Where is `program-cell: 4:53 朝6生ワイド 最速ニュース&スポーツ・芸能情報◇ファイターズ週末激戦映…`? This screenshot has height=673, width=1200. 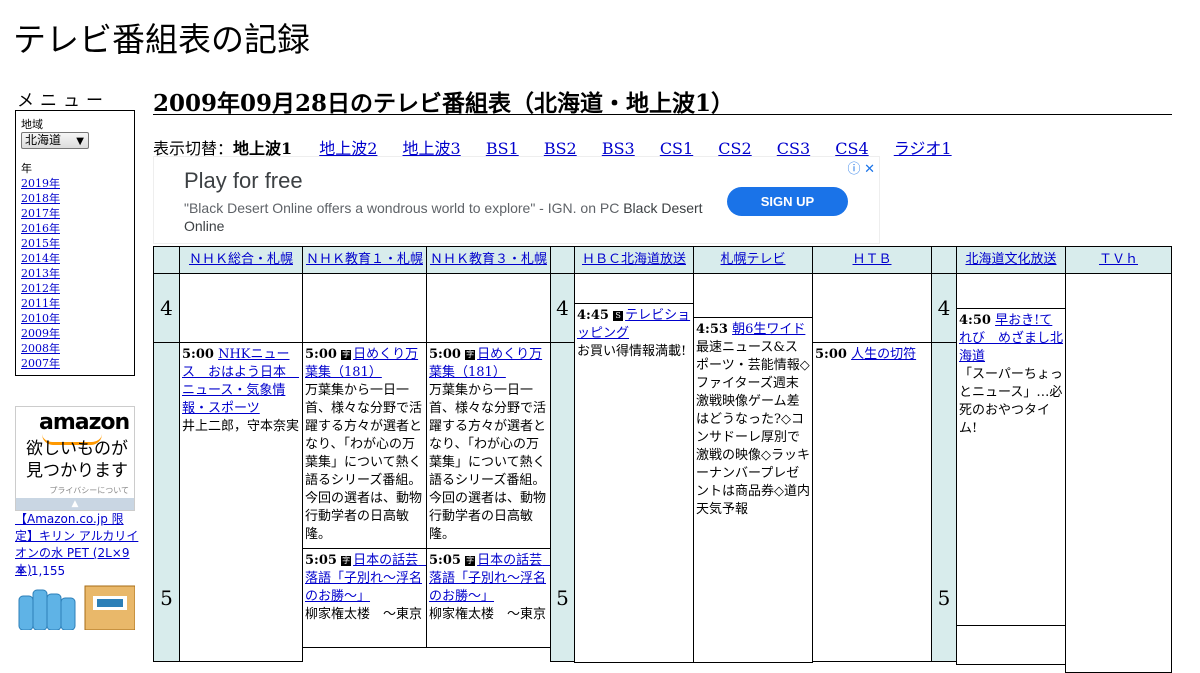 program-cell: 4:53 朝6生ワイド 最速ニュース&スポーツ・芸能情報◇ファイターズ週末激戦映… is located at coordinates (753, 490).